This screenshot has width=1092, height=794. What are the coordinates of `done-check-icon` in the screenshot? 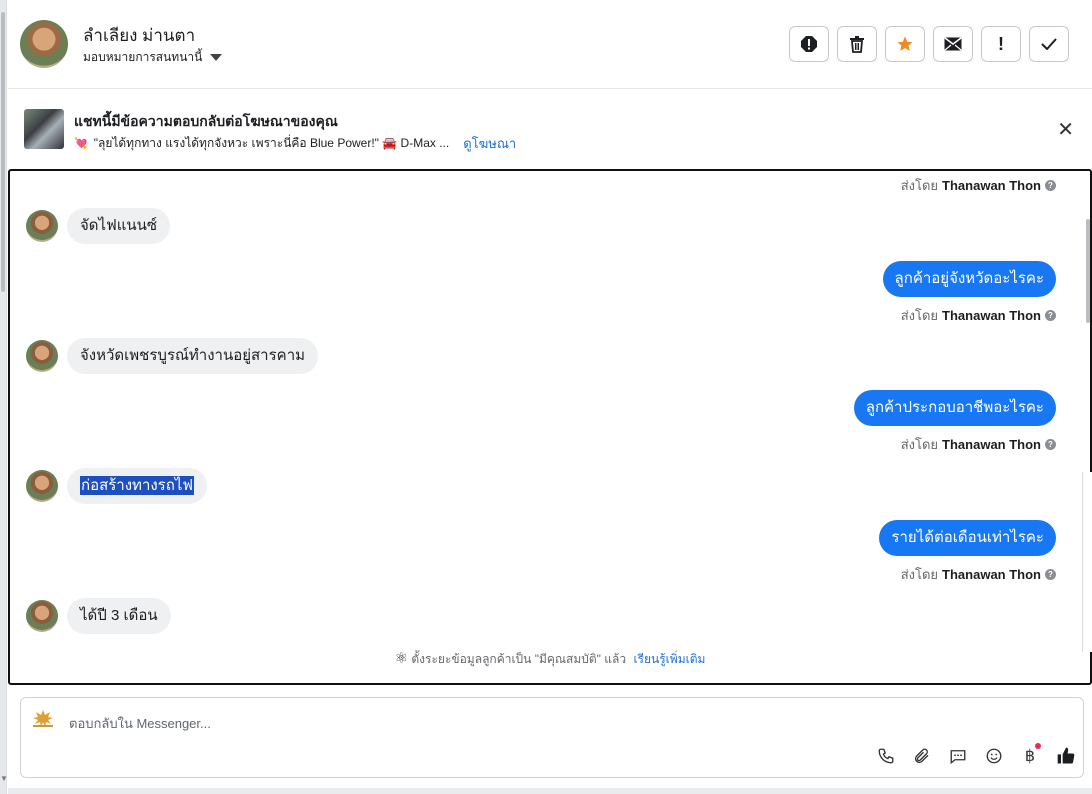 It's located at (1049, 44).